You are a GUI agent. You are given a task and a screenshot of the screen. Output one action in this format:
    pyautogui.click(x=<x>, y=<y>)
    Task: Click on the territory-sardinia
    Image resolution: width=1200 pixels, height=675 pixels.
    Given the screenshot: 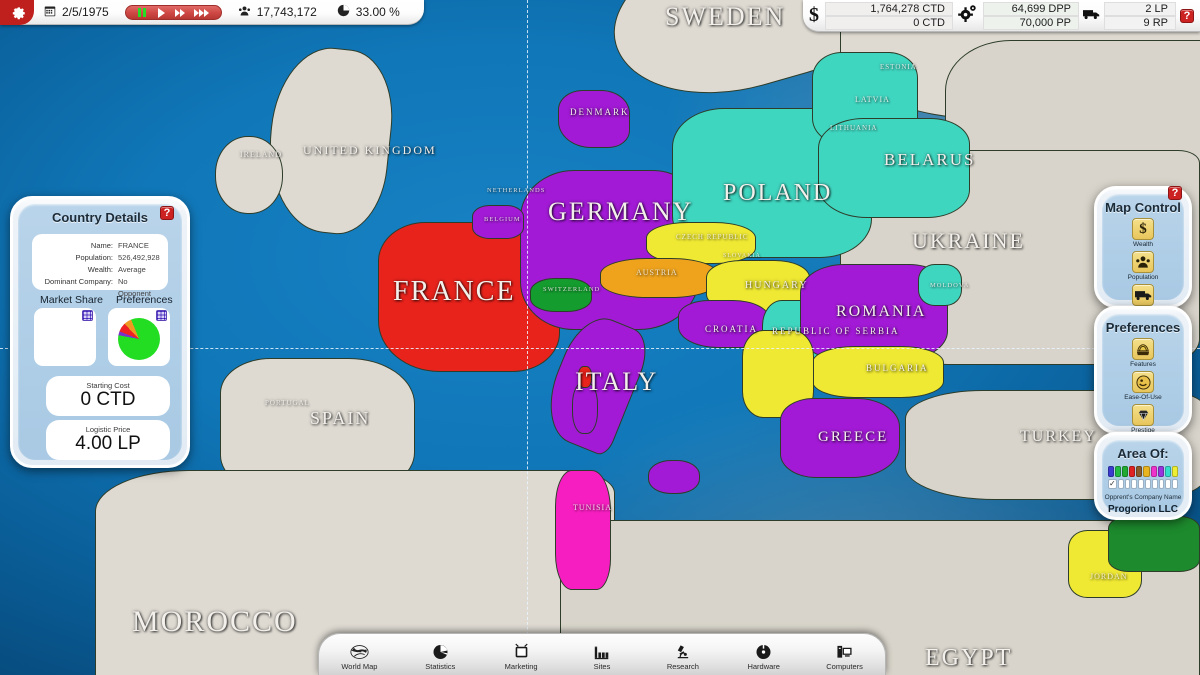 What is the action you would take?
    pyautogui.click(x=585, y=408)
    